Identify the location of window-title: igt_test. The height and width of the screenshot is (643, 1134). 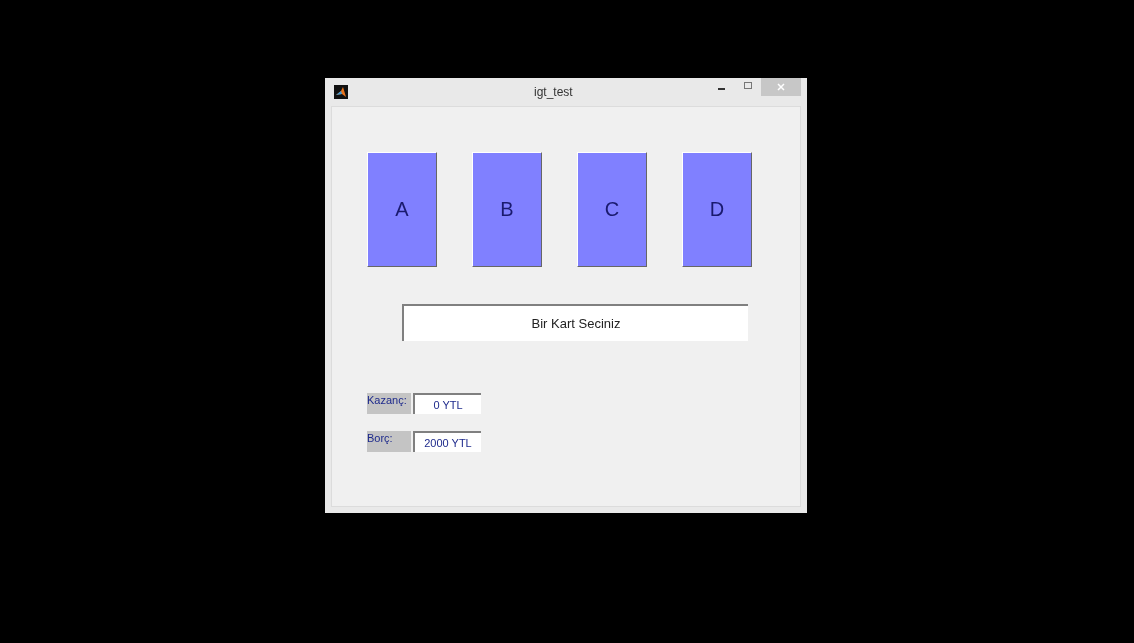
(553, 92).